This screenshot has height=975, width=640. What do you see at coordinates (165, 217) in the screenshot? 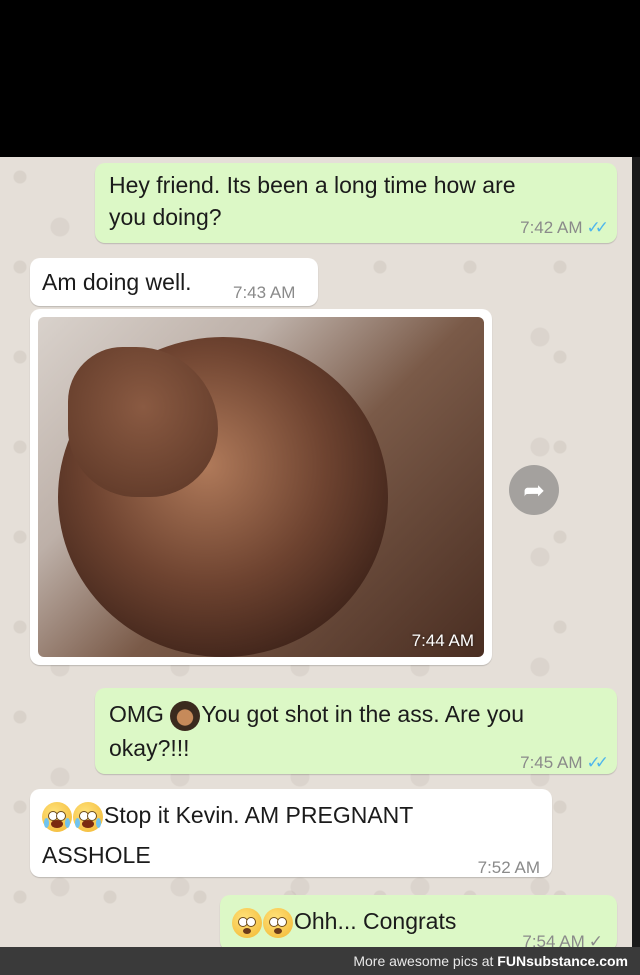
I see `message-text-line2: you doing?` at bounding box center [165, 217].